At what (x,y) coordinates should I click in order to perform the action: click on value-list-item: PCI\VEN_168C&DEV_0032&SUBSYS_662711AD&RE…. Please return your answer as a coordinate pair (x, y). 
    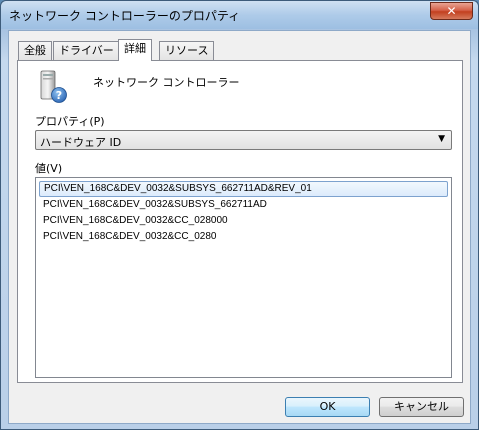
    Looking at the image, I should click on (243, 189).